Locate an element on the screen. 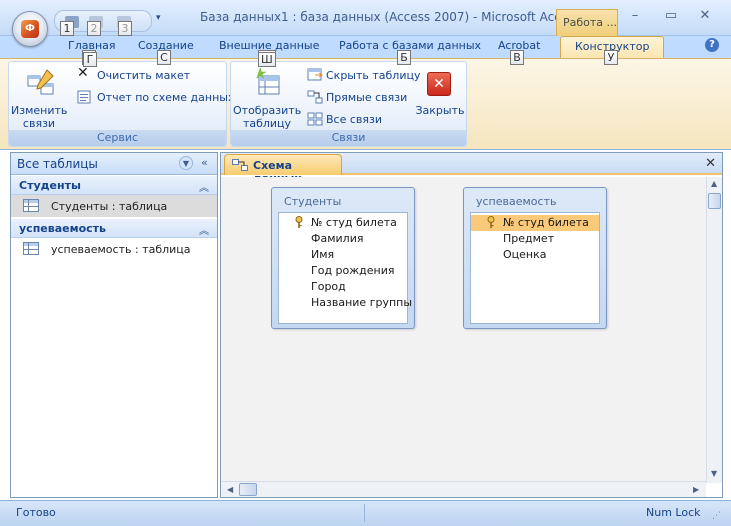 This screenshot has height=526, width=731. nav-group-performance-label: успеваемость is located at coordinates (62, 228).